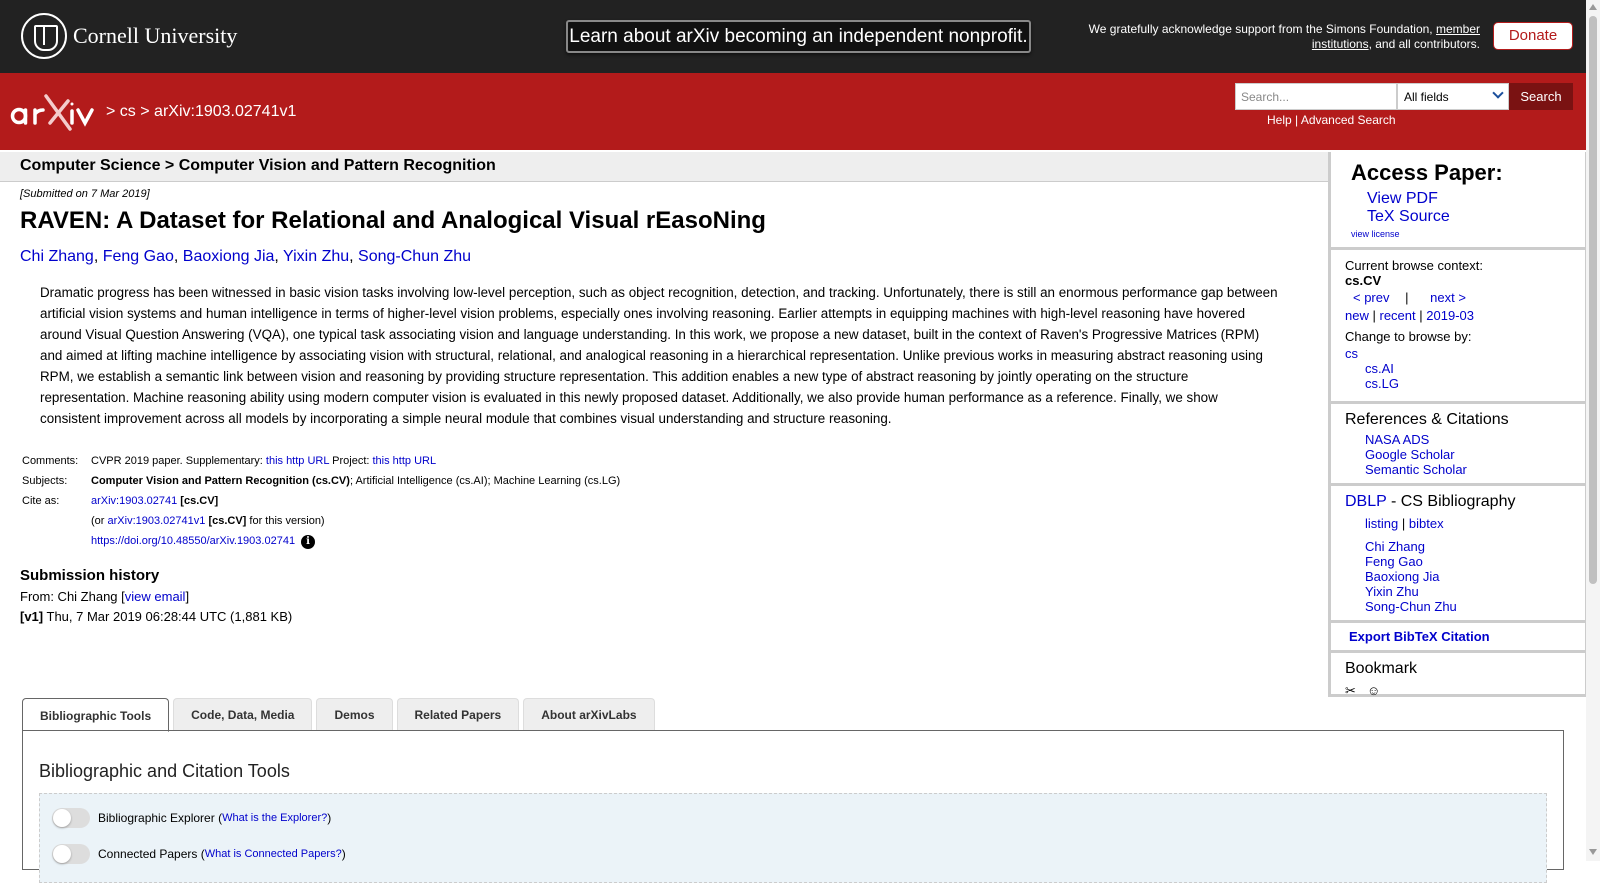 This screenshot has width=1600, height=883. Describe the element at coordinates (1458, 679) in the screenshot. I see `bookmark-box: Bookmark ✂ ☺` at that location.